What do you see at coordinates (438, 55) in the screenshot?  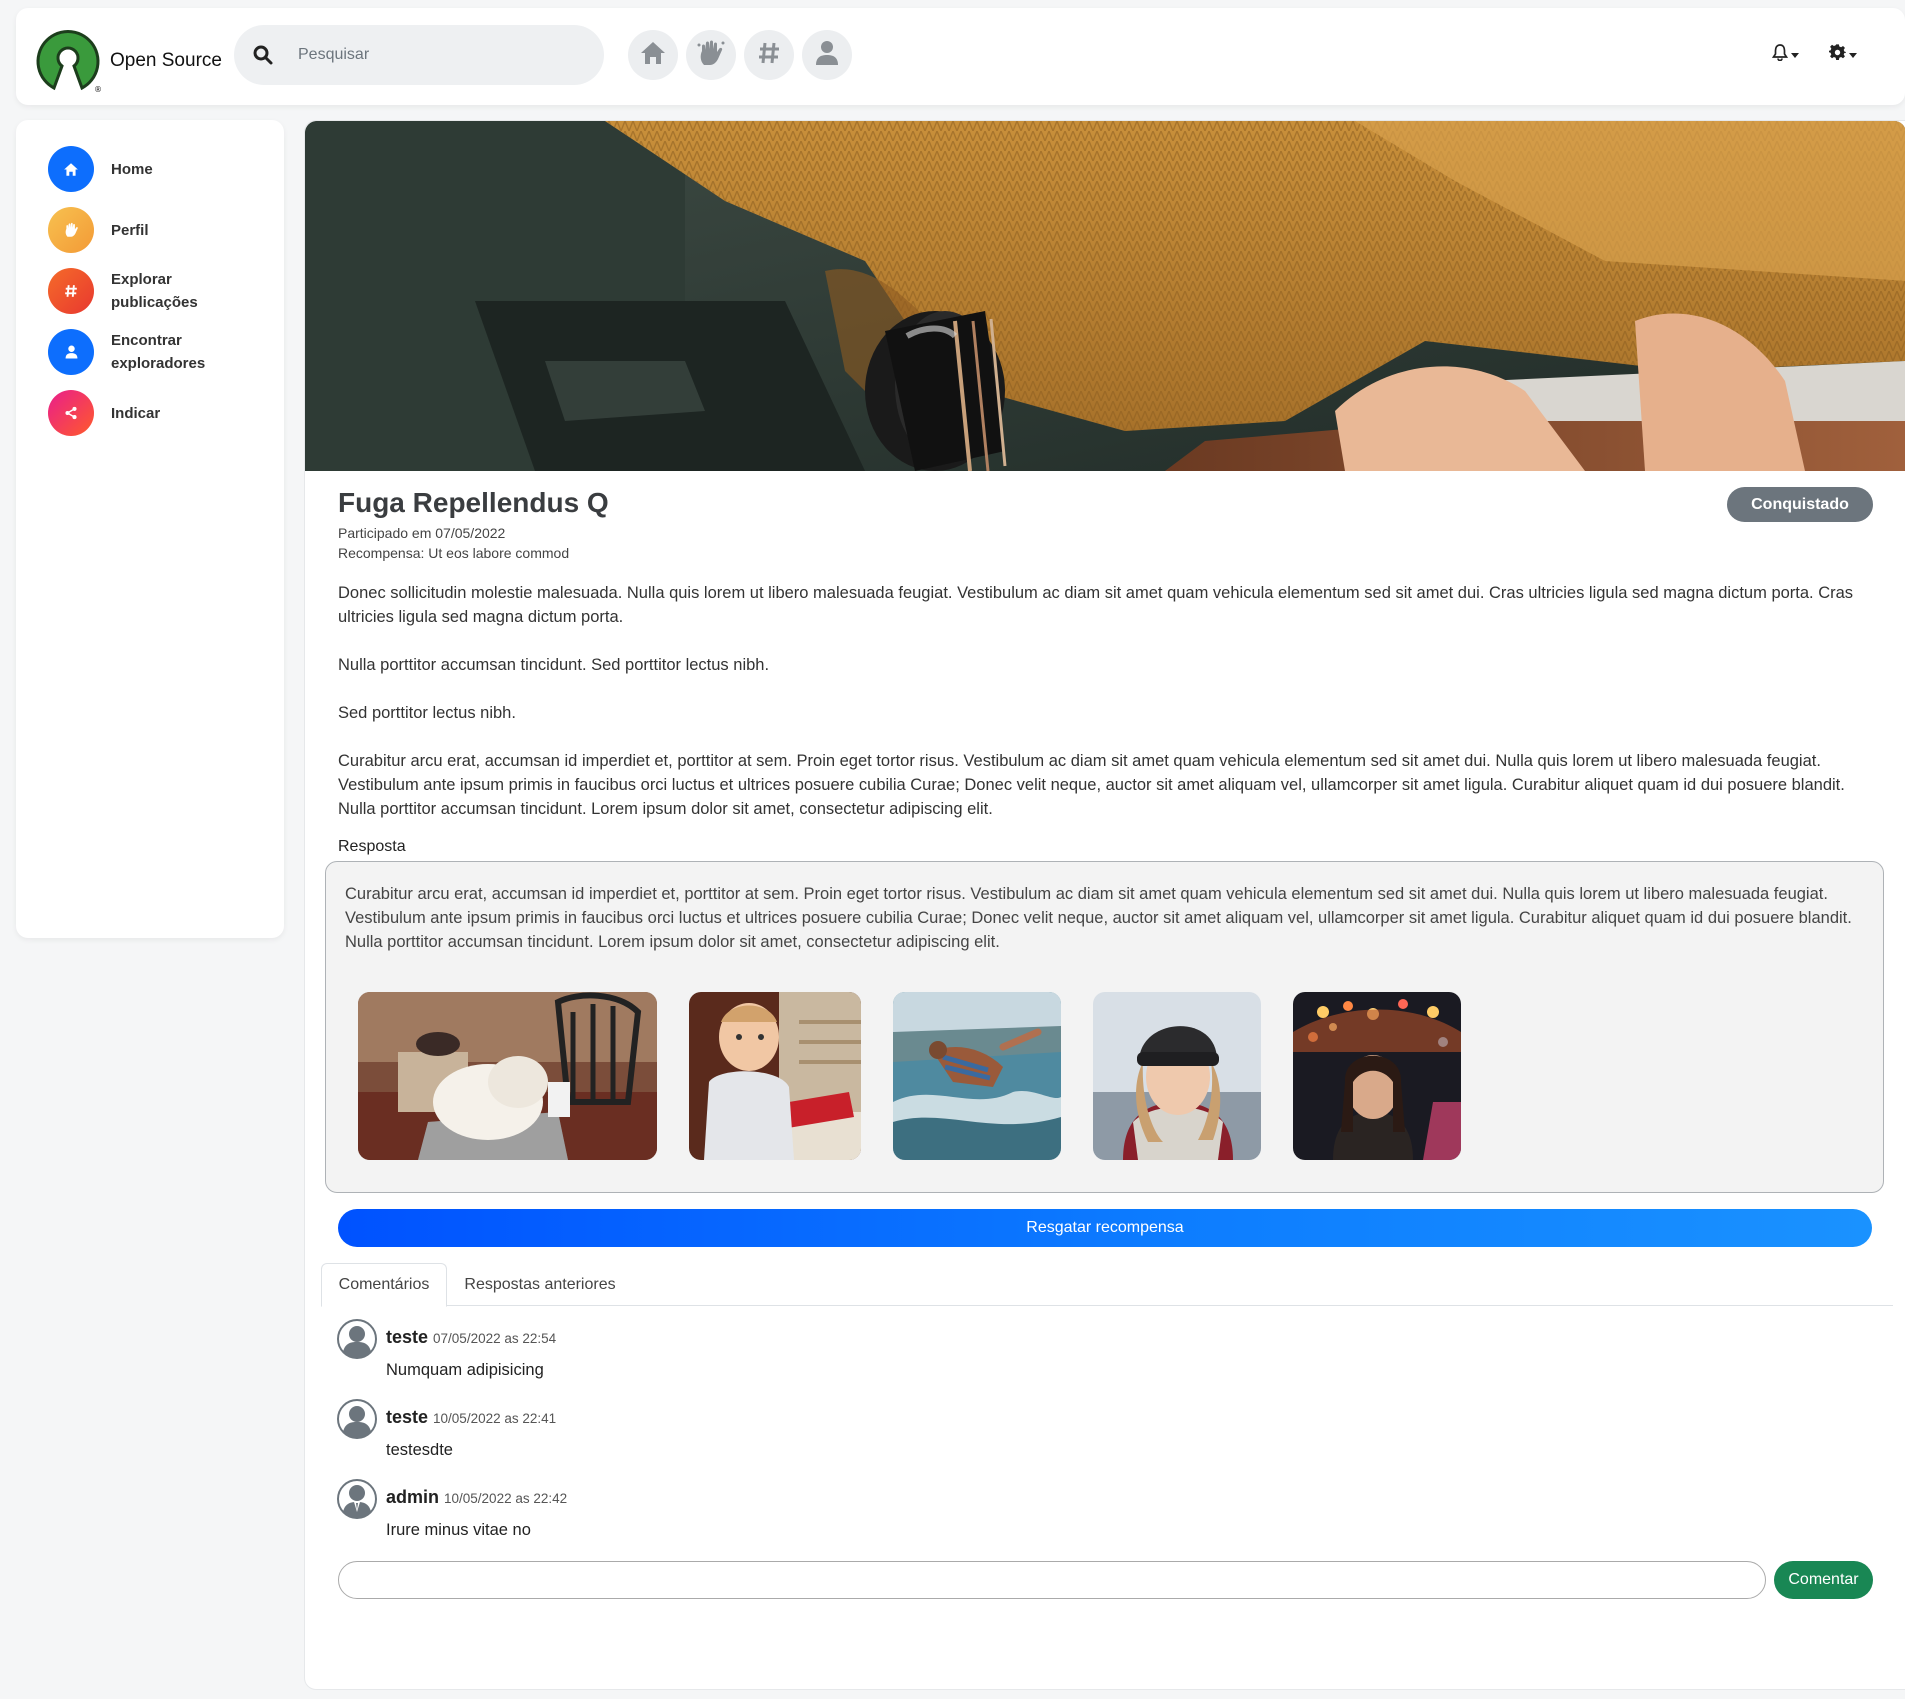 I see `search-input` at bounding box center [438, 55].